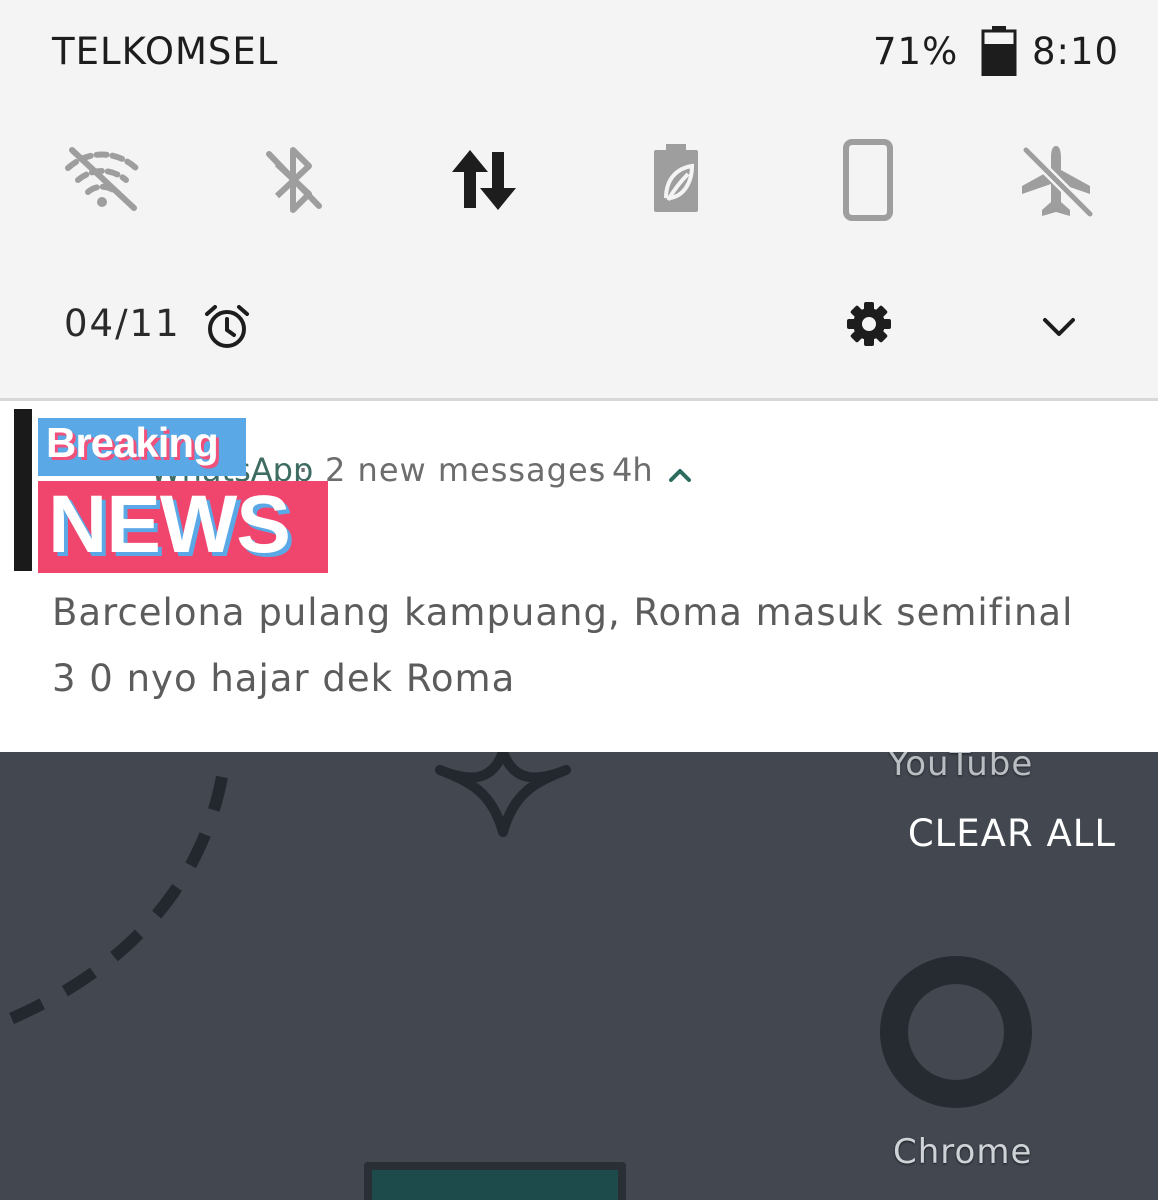 The image size is (1158, 1200). What do you see at coordinates (960, 768) in the screenshot?
I see `app-label-youtube: YouTube` at bounding box center [960, 768].